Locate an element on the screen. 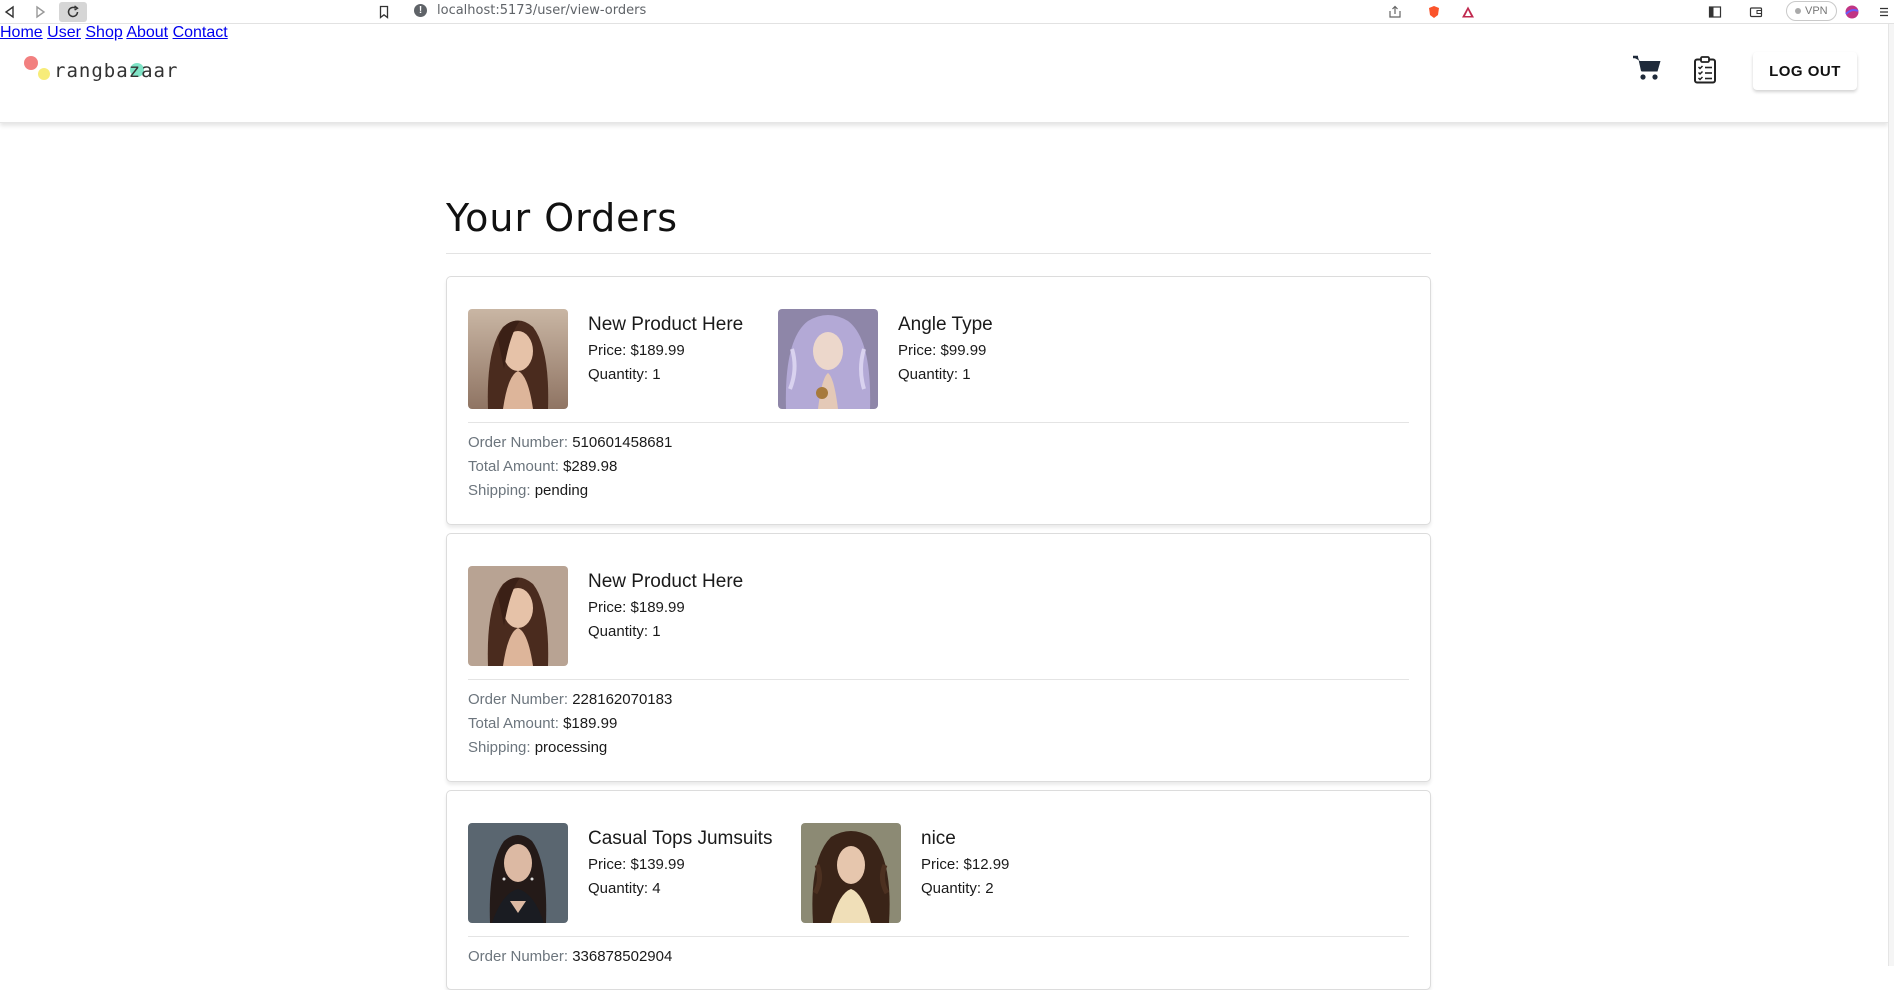 Image resolution: width=1894 pixels, height=990 pixels. order-number: Order Number: 336878502904 is located at coordinates (570, 956).